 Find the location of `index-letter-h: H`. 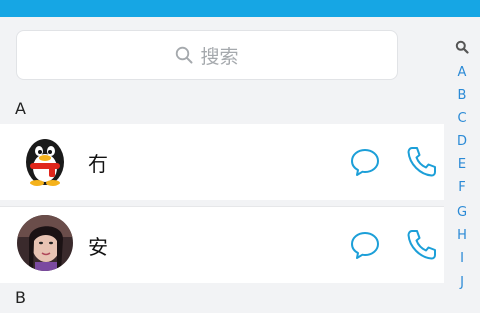

index-letter-h: H is located at coordinates (462, 236).